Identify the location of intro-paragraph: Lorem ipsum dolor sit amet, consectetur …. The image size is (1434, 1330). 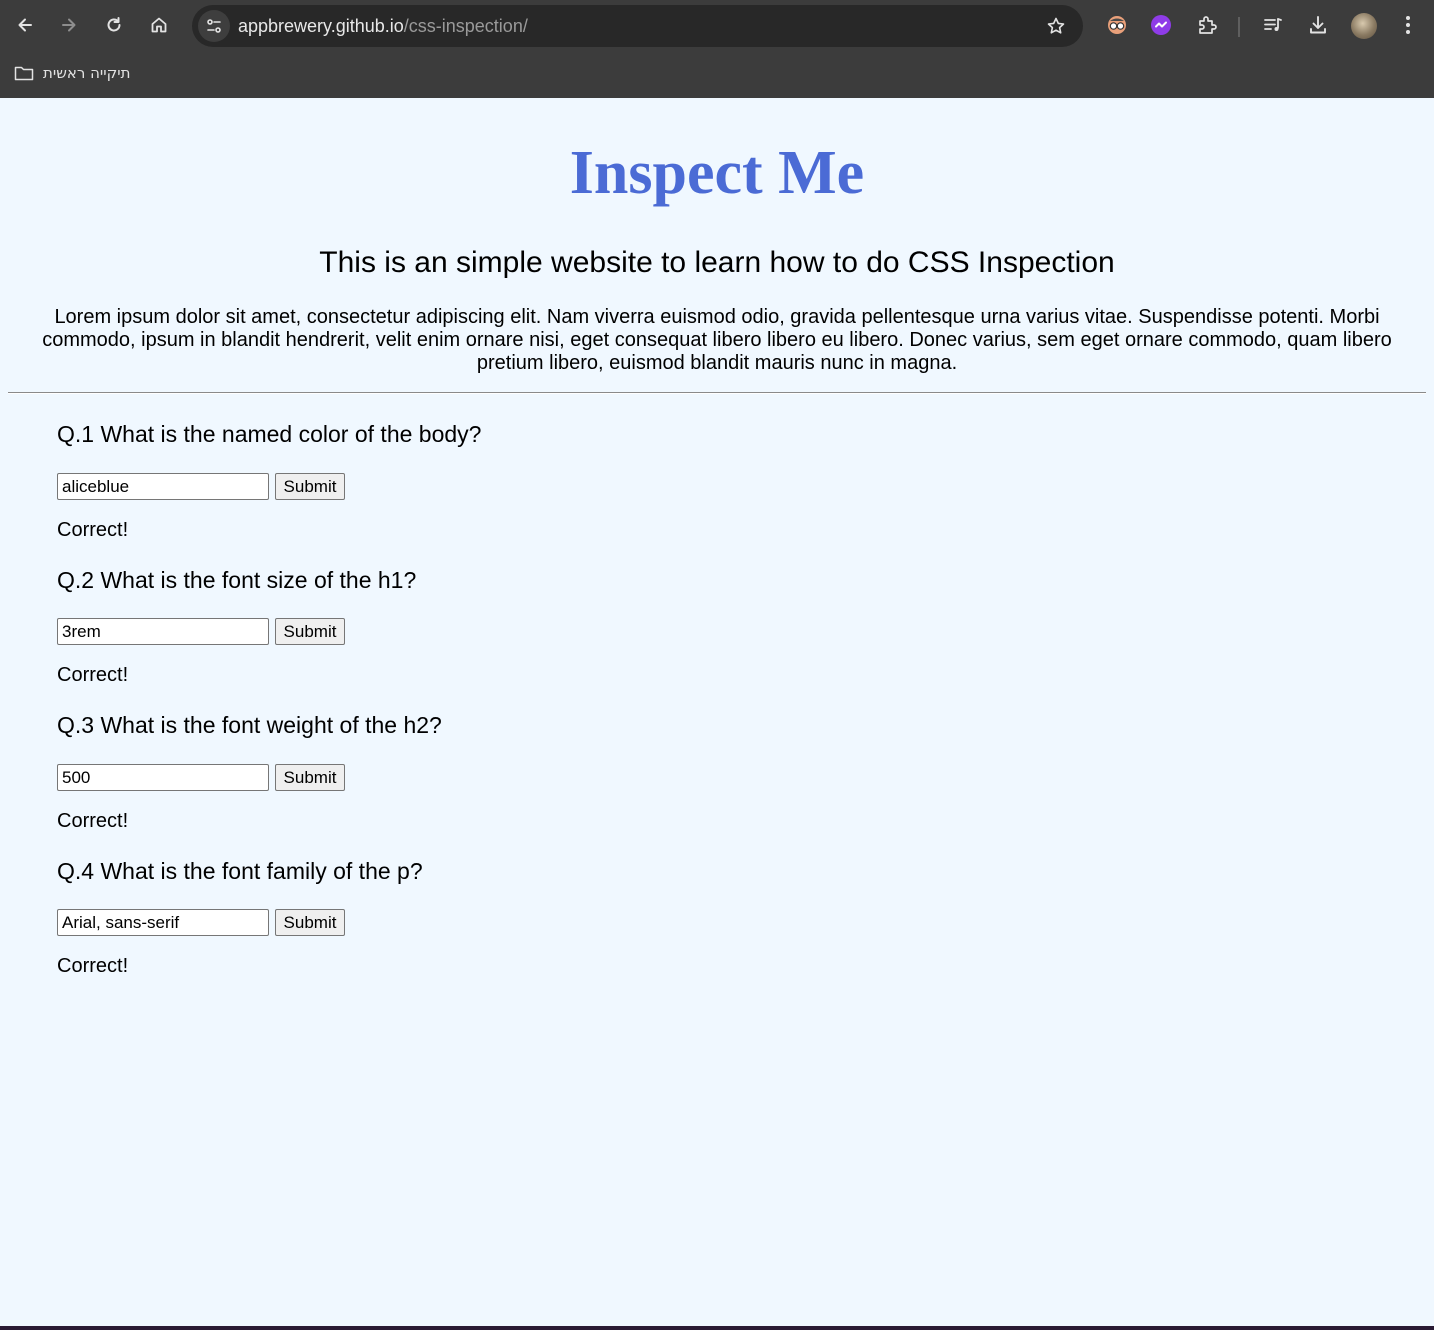
(717, 340).